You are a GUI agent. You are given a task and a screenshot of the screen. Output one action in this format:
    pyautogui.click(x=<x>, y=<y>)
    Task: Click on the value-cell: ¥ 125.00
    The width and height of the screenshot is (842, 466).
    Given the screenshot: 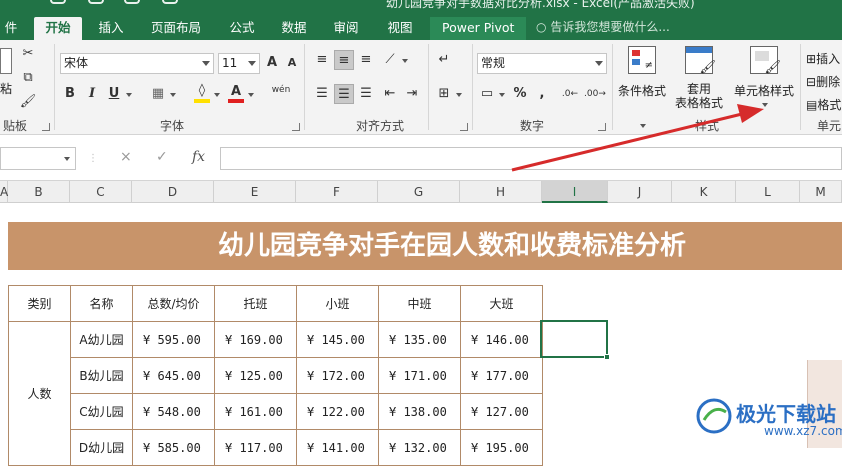 What is the action you would take?
    pyautogui.click(x=255, y=375)
    